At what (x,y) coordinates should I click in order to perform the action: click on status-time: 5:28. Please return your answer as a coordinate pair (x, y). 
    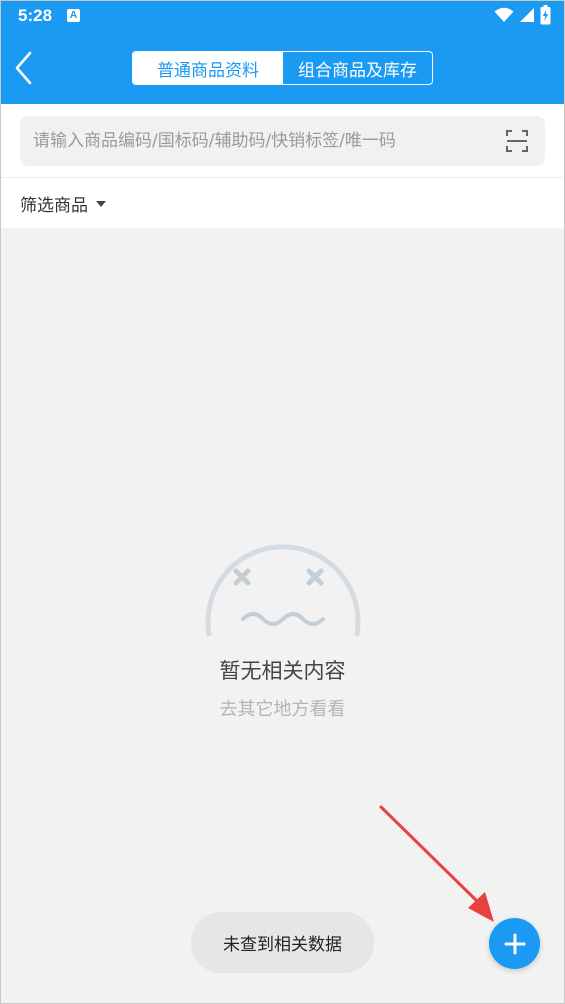
    Looking at the image, I should click on (35, 15).